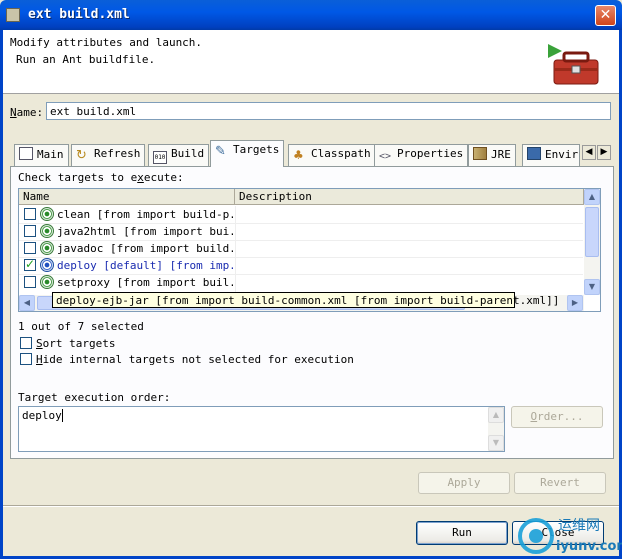 Image resolution: width=622 pixels, height=559 pixels. Describe the element at coordinates (160, 157) in the screenshot. I see `build-icon: 010` at that location.